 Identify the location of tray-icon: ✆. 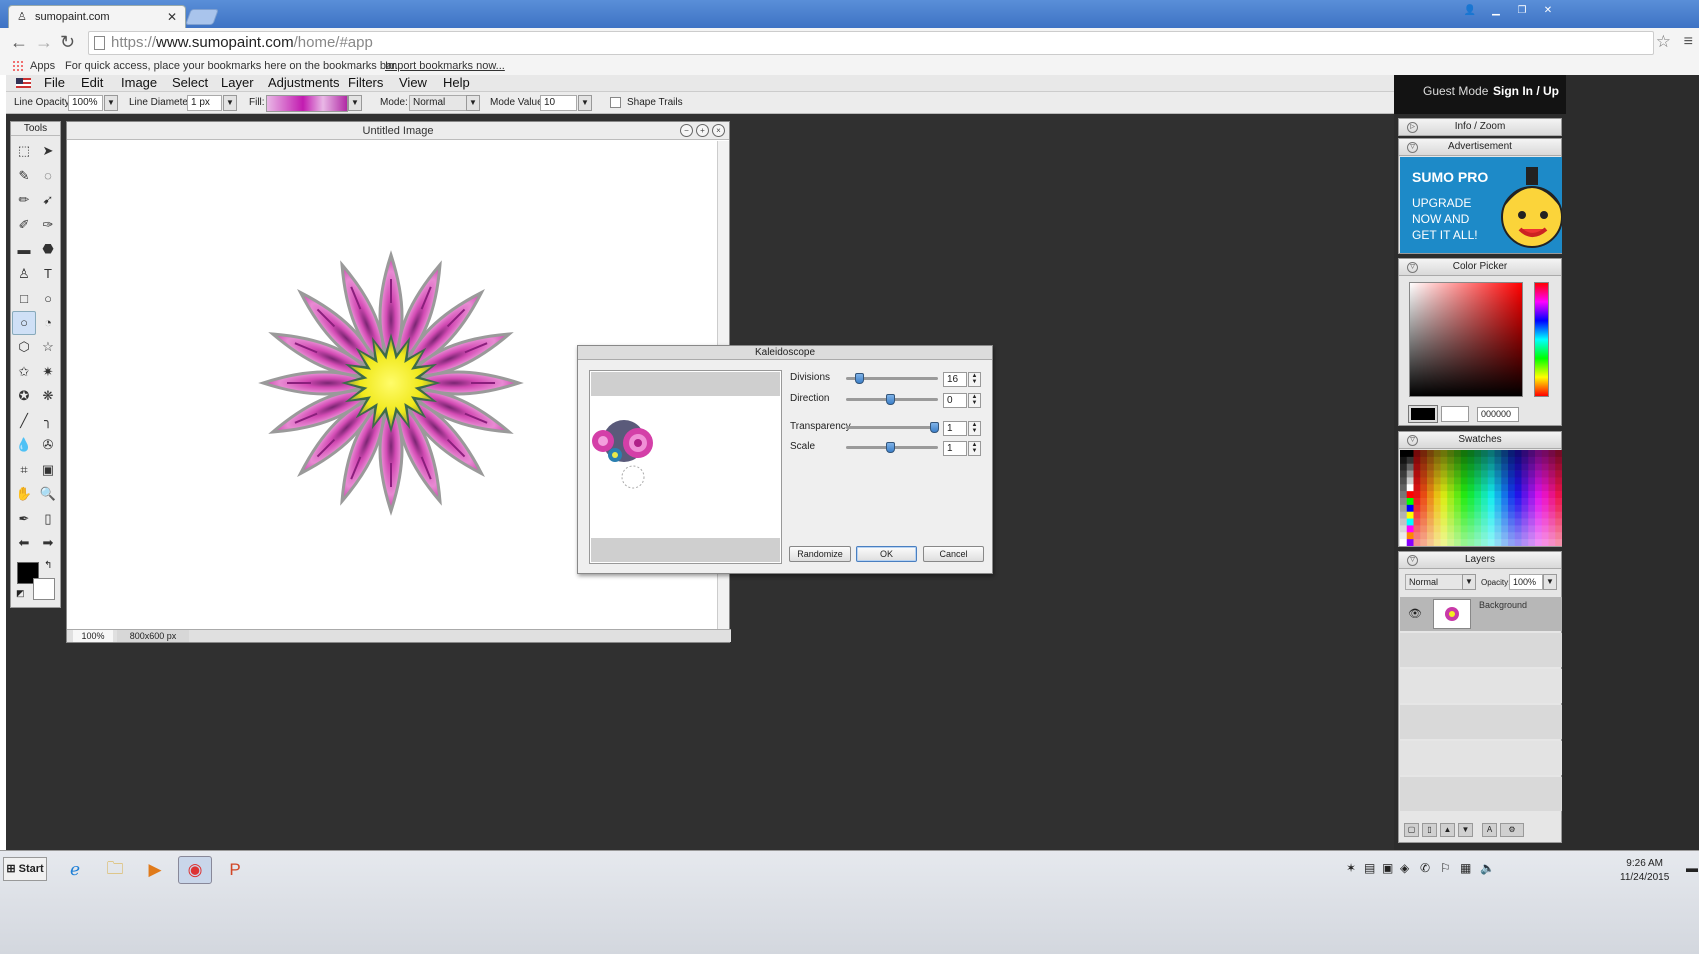
(1425, 868).